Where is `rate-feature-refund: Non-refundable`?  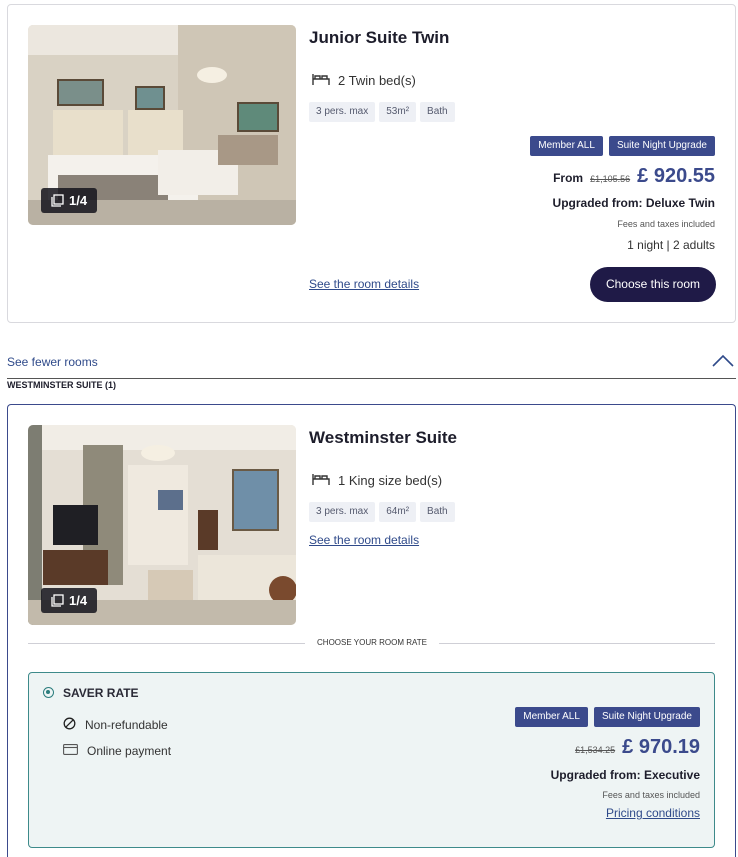
rate-feature-refund: Non-refundable is located at coordinates (115, 725).